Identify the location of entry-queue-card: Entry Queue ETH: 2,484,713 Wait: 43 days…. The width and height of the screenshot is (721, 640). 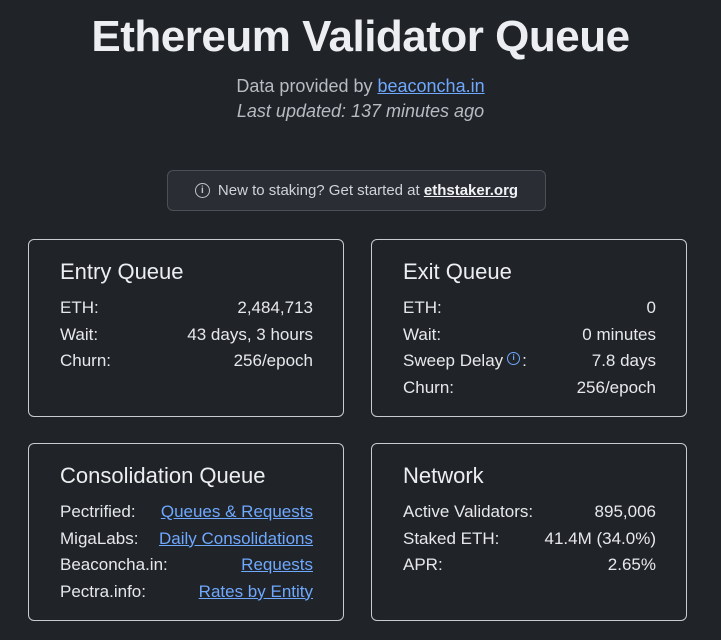
(186, 328).